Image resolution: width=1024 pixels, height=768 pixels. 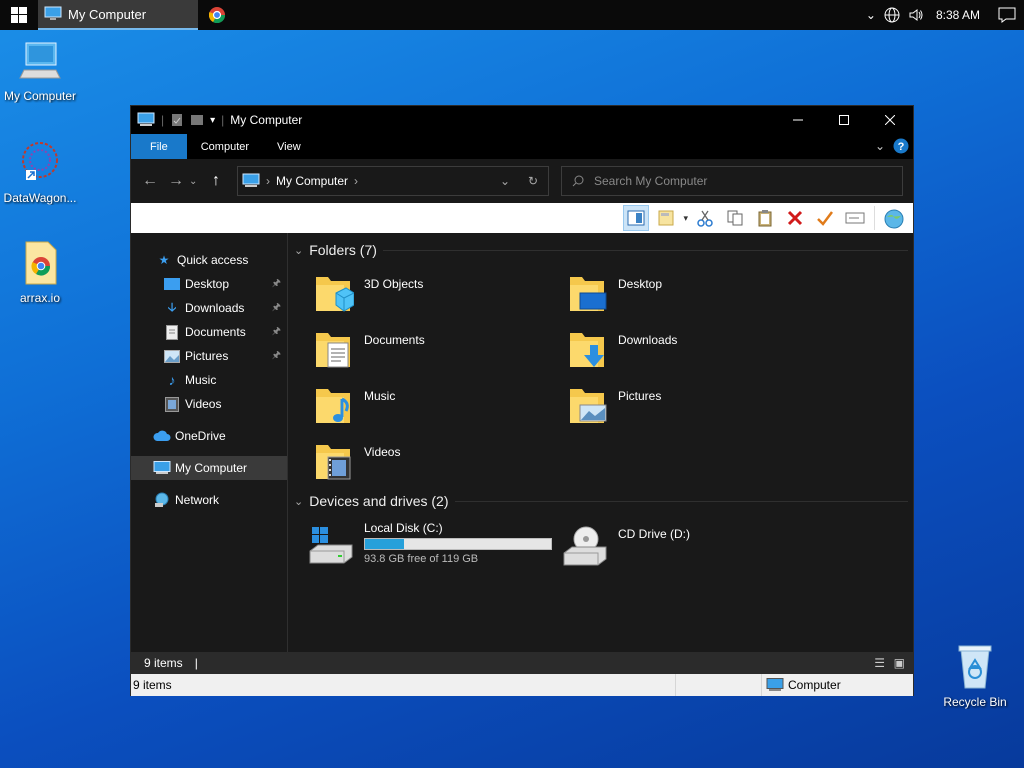 What do you see at coordinates (209, 356) in the screenshot?
I see `sidebar-item-pictures: Pictures 🖈` at bounding box center [209, 356].